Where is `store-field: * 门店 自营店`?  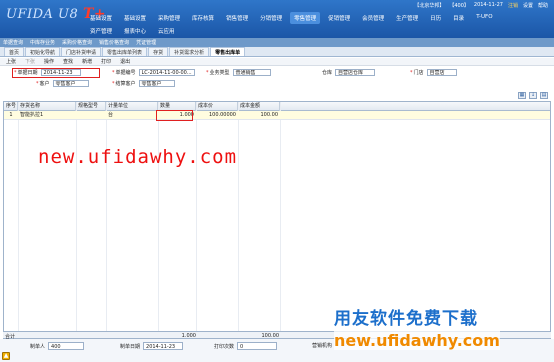 store-field: * 门店 自营店 is located at coordinates (433, 72).